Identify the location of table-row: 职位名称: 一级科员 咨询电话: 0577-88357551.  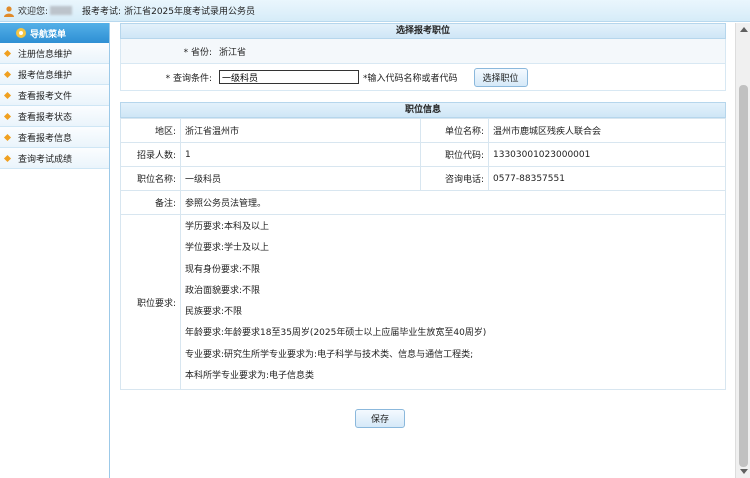
(423, 178).